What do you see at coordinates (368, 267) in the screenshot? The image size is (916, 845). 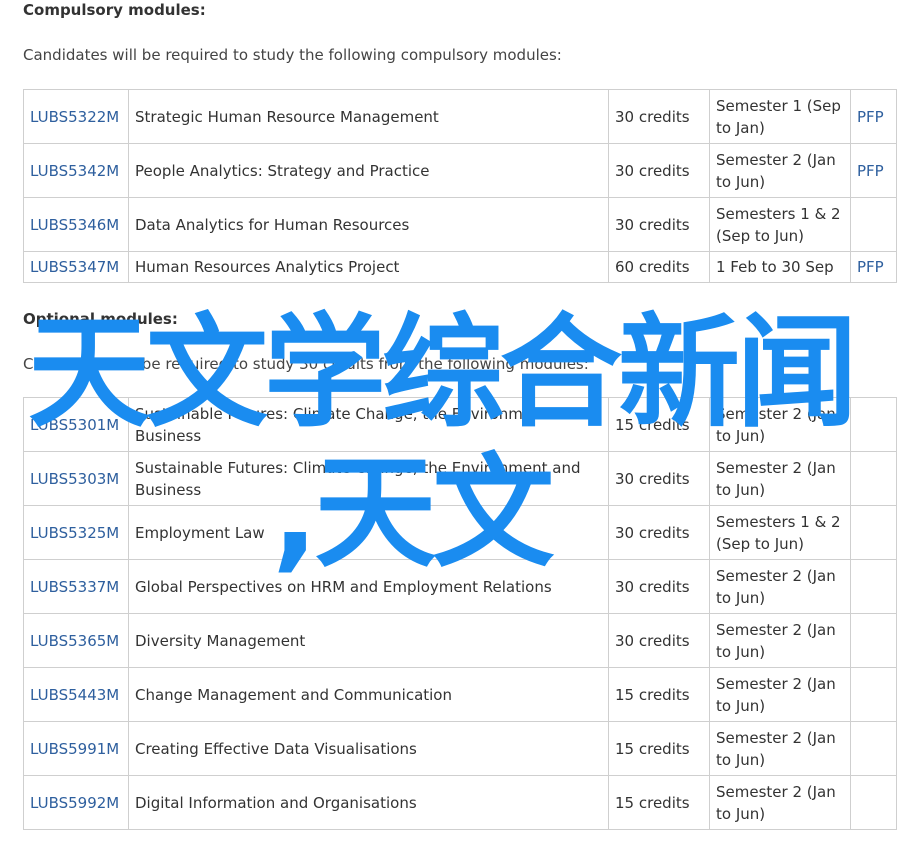 I see `module-title-cell: Human Resources Analytics Project` at bounding box center [368, 267].